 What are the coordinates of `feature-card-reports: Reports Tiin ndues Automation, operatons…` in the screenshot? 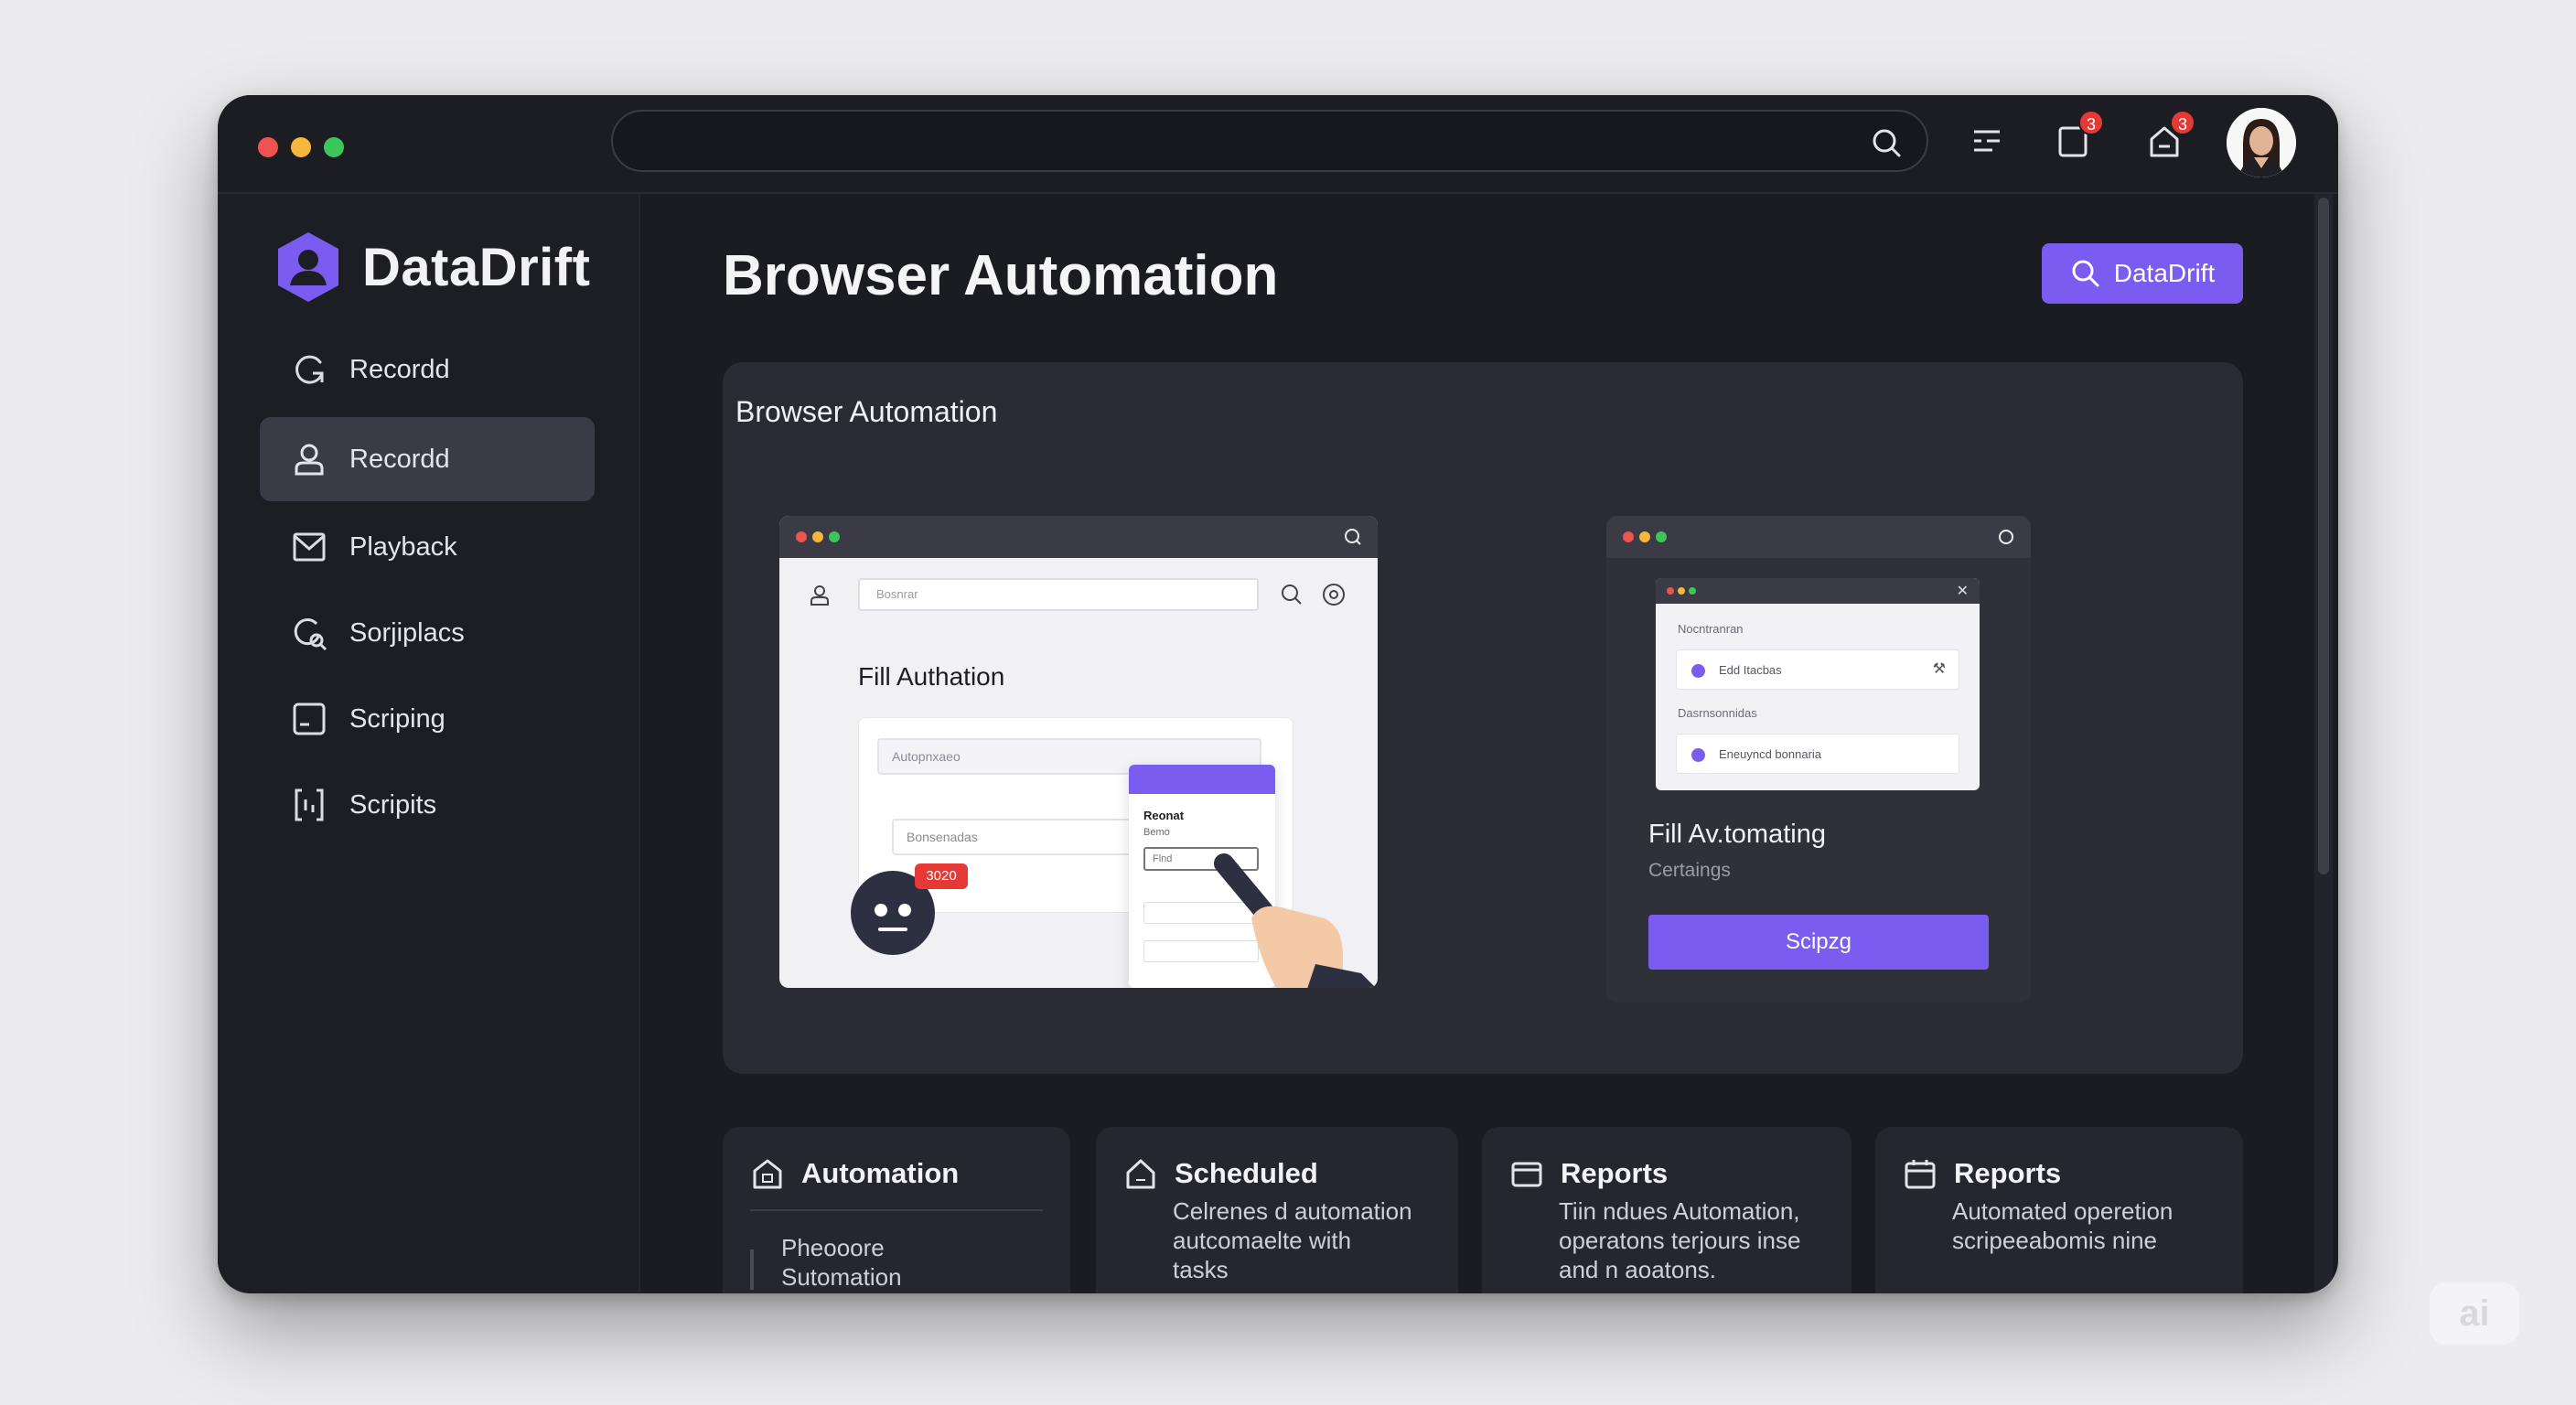 It's located at (1667, 1210).